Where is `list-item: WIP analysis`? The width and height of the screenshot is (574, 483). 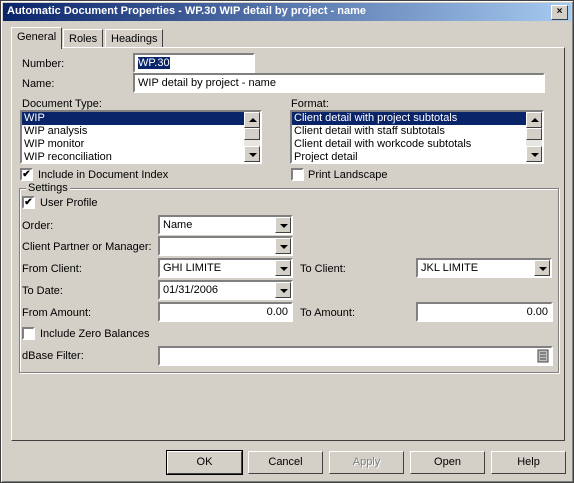
list-item: WIP analysis is located at coordinates (141, 131).